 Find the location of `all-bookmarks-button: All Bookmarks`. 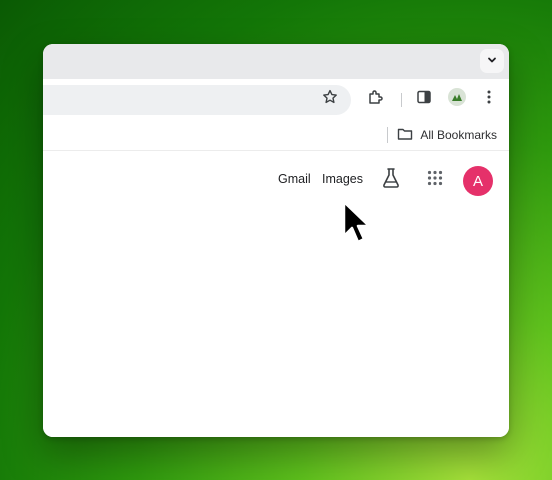

all-bookmarks-button: All Bookmarks is located at coordinates (447, 135).